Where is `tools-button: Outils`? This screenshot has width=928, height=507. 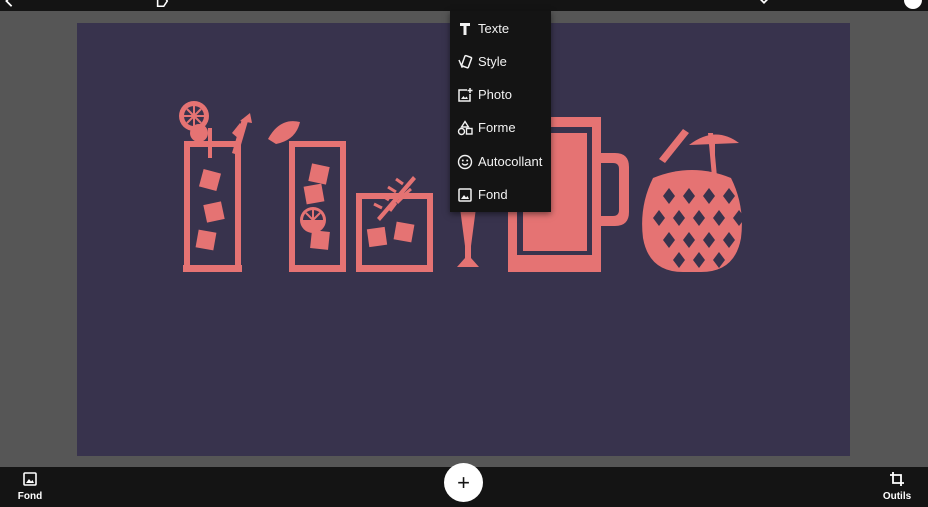
tools-button: Outils is located at coordinates (897, 488).